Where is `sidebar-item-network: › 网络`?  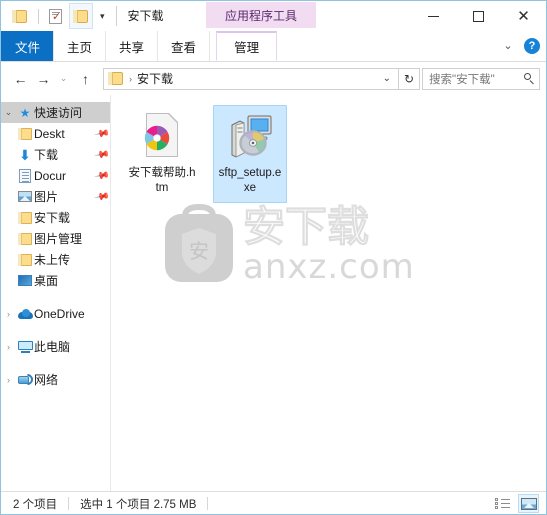
sidebar-item-network: › 网络 is located at coordinates (55, 379).